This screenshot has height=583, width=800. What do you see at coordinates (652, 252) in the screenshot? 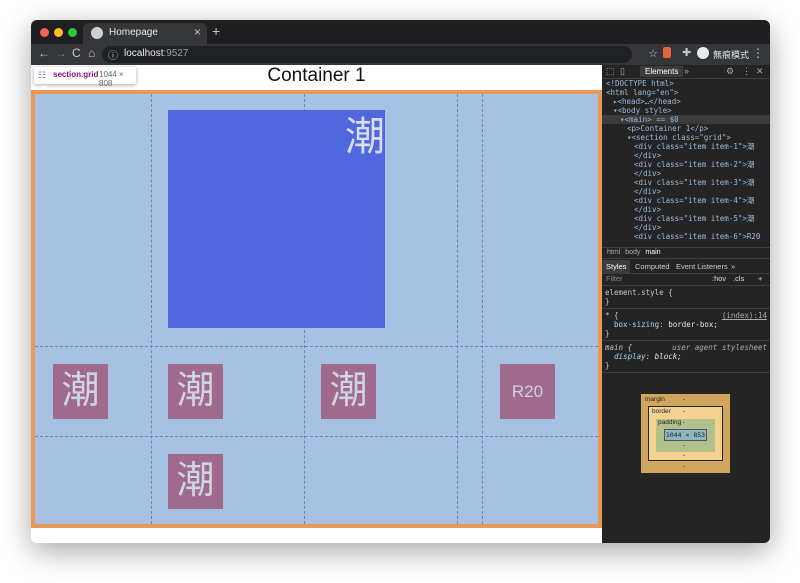
I see `breadcrumb-item: main` at bounding box center [652, 252].